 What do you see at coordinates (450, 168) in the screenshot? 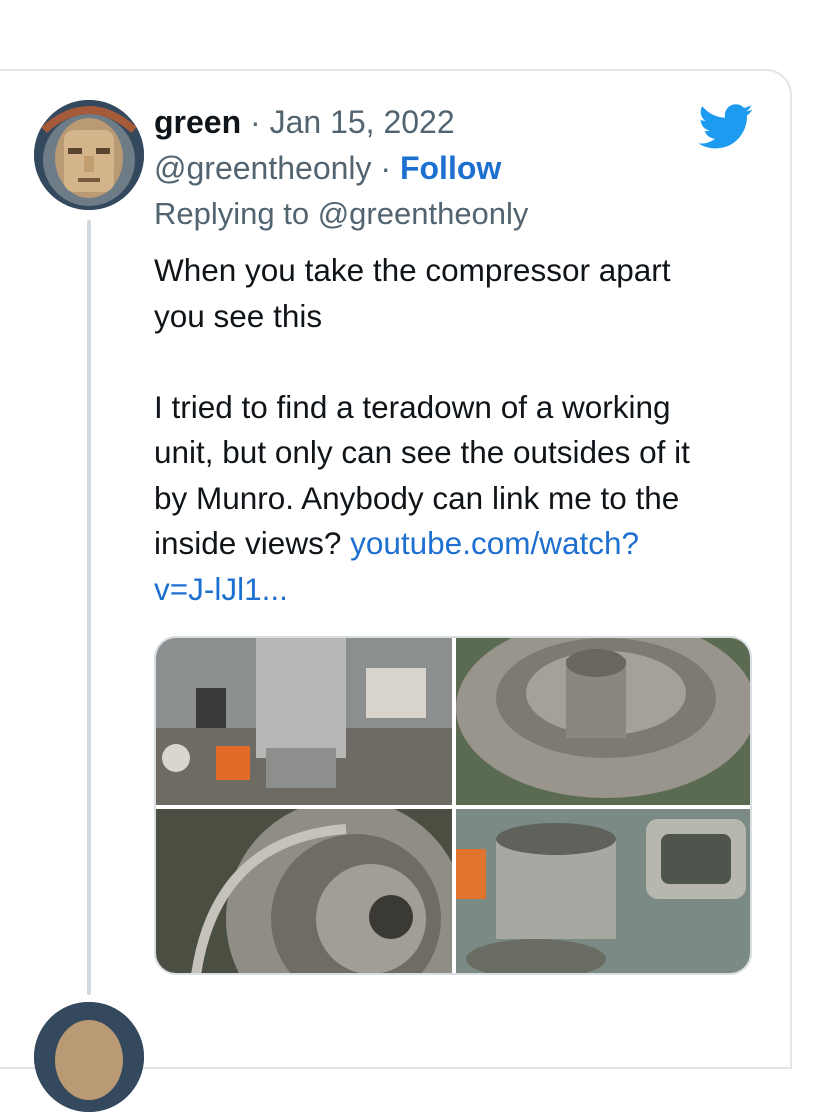
I see `follow-button: Follow` at bounding box center [450, 168].